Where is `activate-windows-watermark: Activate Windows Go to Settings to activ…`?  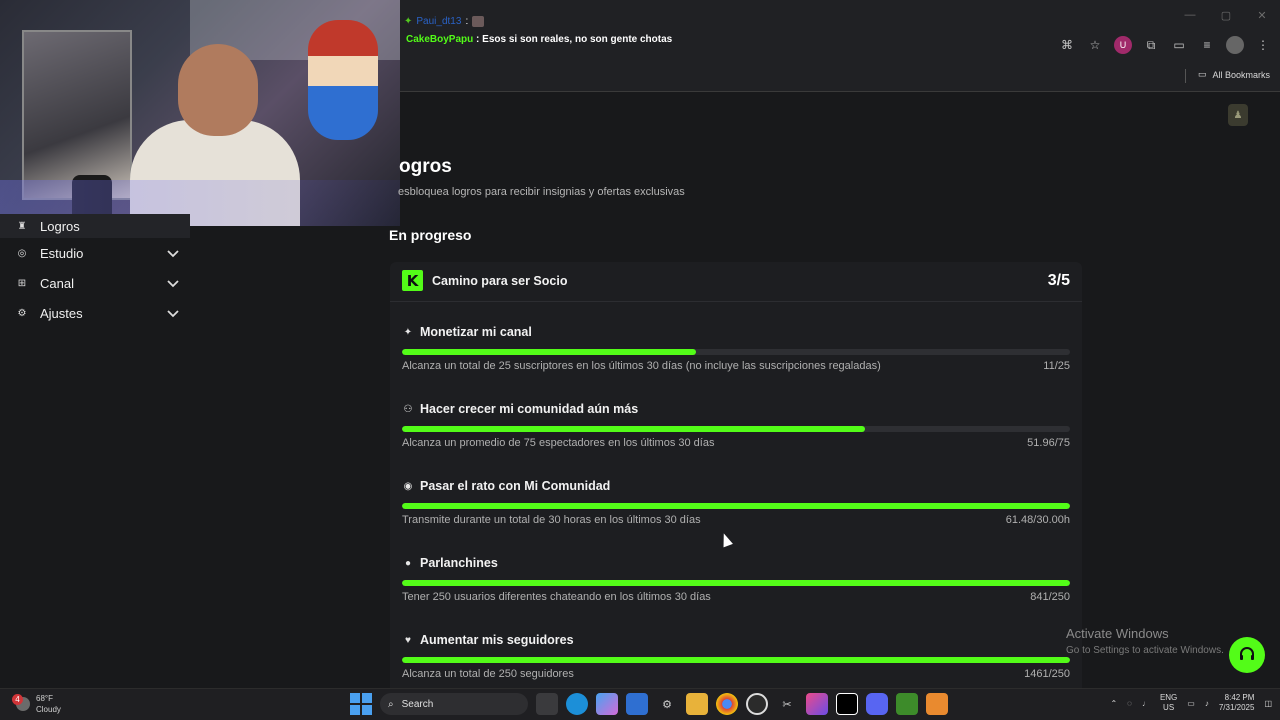 activate-windows-watermark: Activate Windows Go to Settings to activ… is located at coordinates (1145, 641).